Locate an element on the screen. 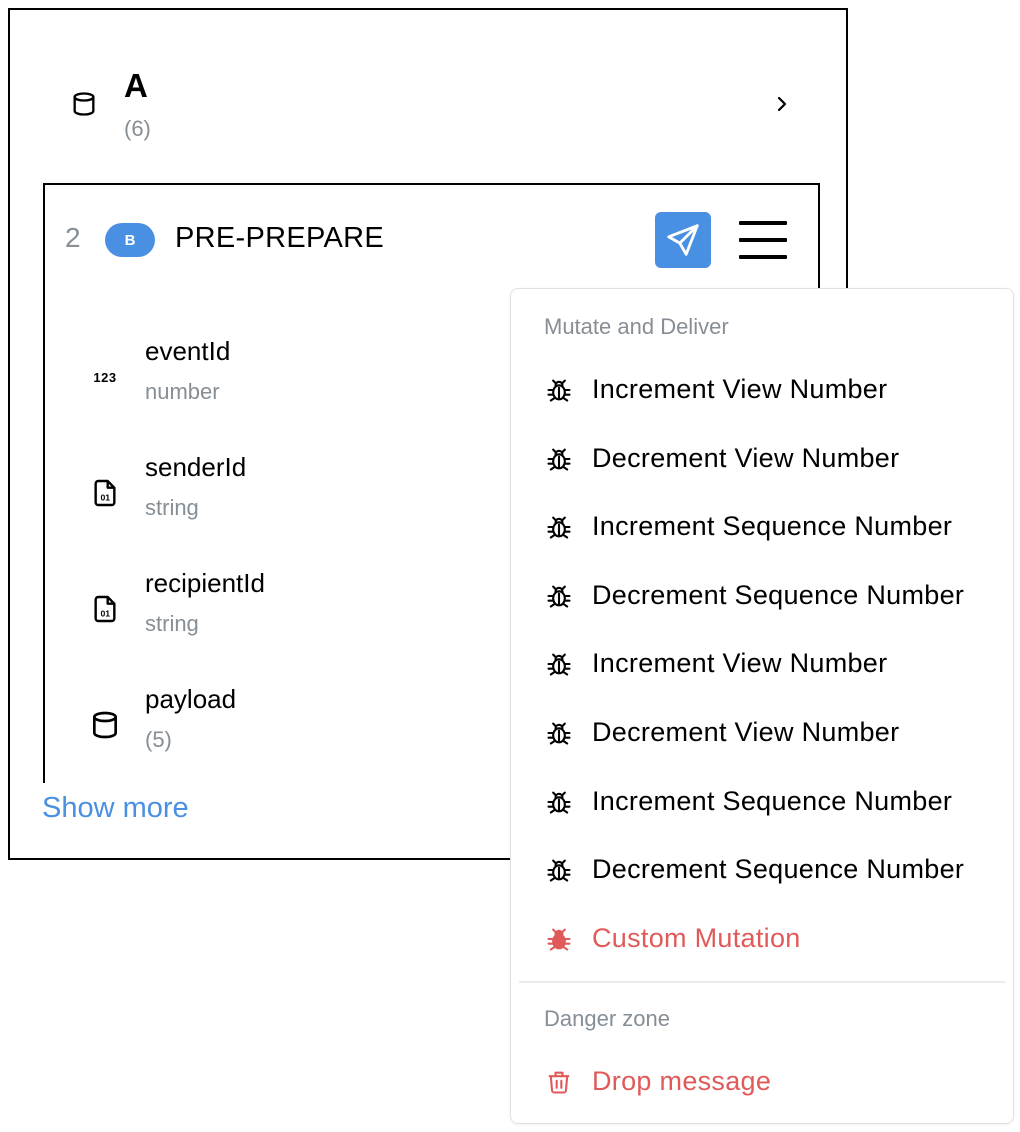 The width and height of the screenshot is (1020, 1132). node-count: (6) is located at coordinates (137, 128).